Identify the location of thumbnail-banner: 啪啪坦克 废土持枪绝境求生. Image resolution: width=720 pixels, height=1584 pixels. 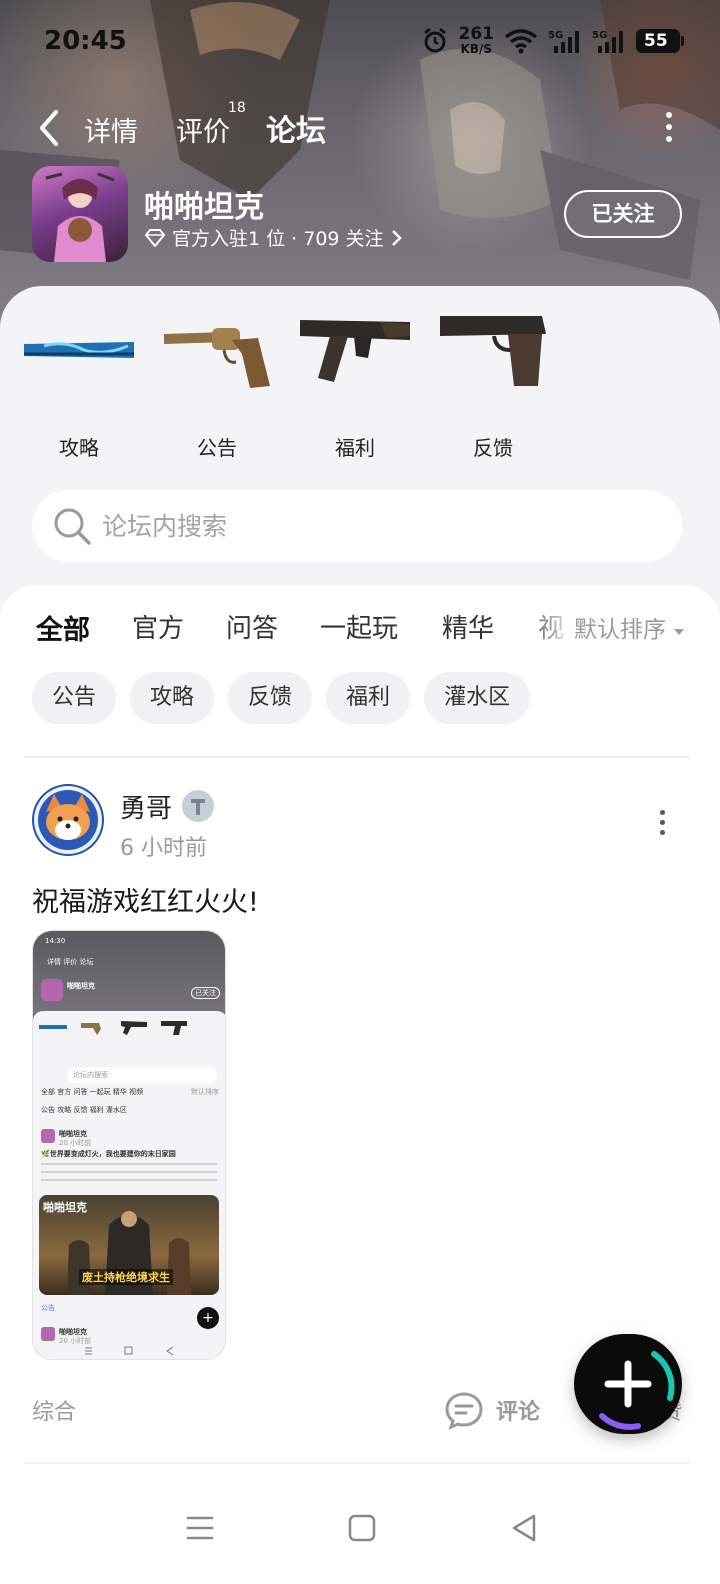
(129, 1245).